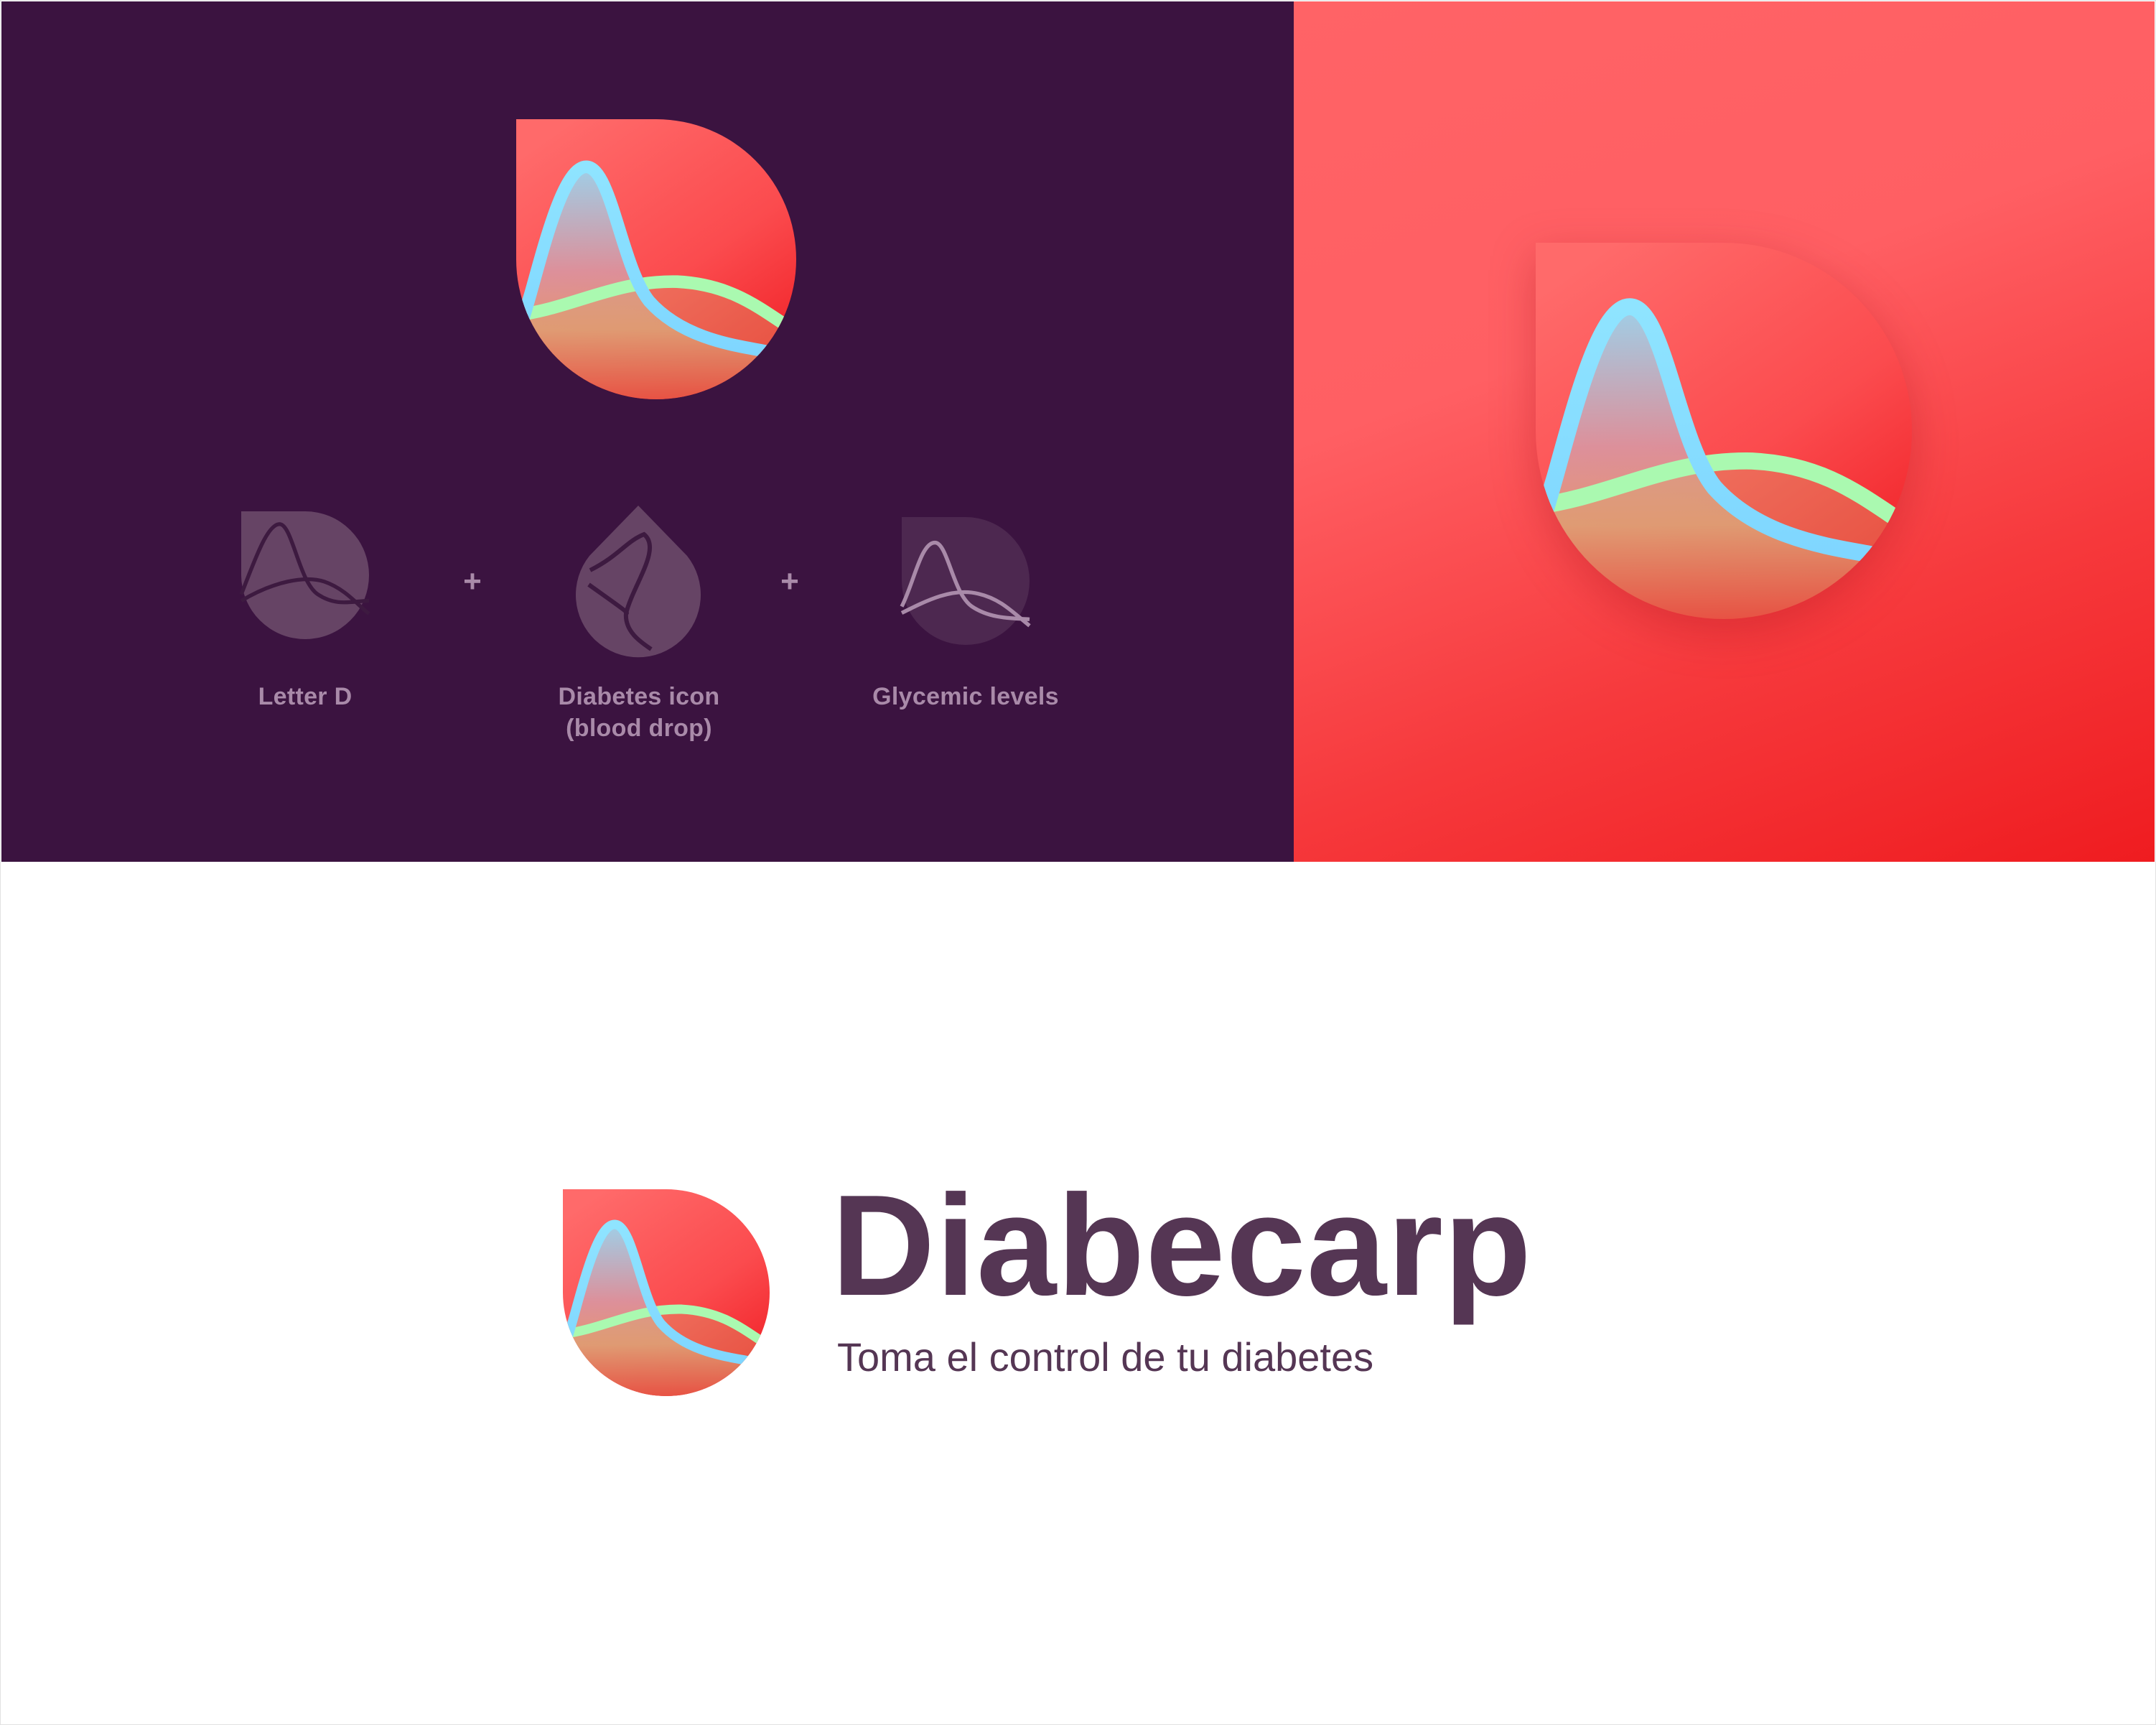 The image size is (2156, 1725). Describe the element at coordinates (1182, 1246) in the screenshot. I see `brand-wordmark: Diabecarp` at that location.